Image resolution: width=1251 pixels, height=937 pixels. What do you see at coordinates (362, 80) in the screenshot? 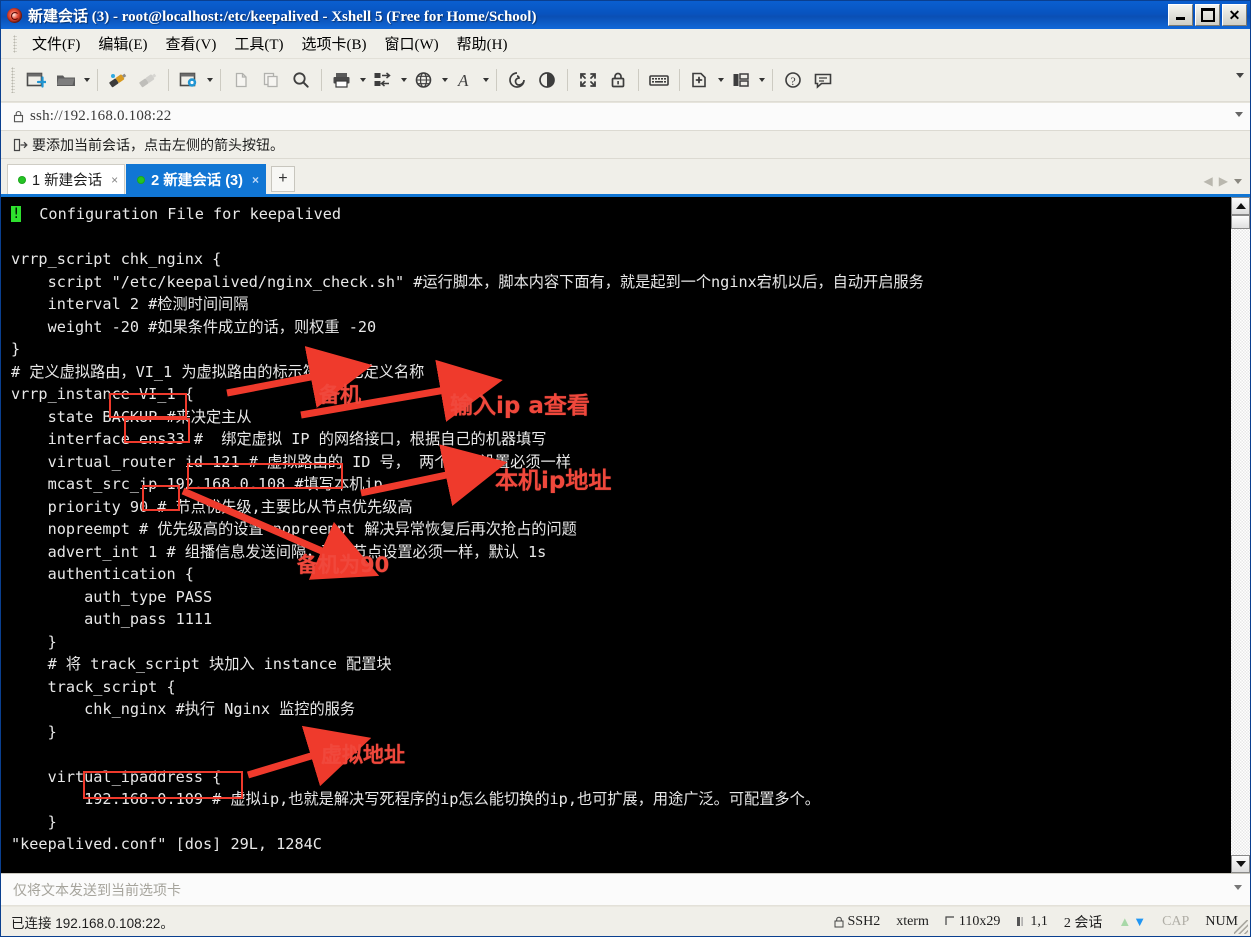
I see `print-dropdown-icon` at bounding box center [362, 80].